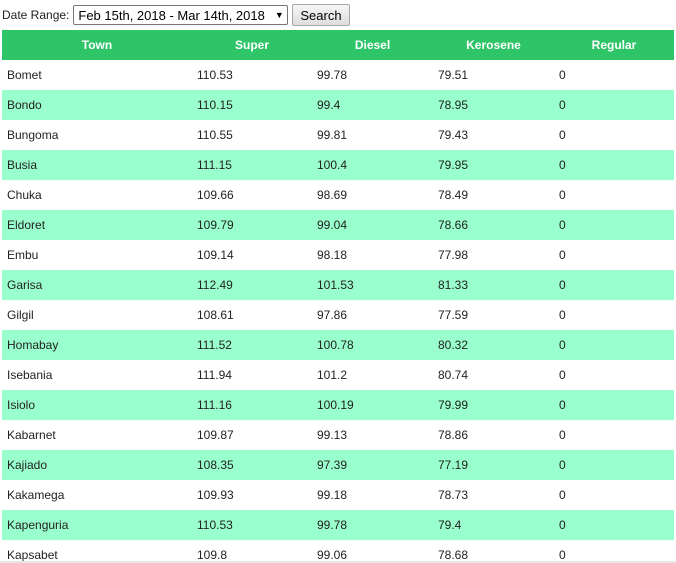 The width and height of the screenshot is (676, 563). What do you see at coordinates (36, 15) in the screenshot?
I see `date-range-label: Date Range:` at bounding box center [36, 15].